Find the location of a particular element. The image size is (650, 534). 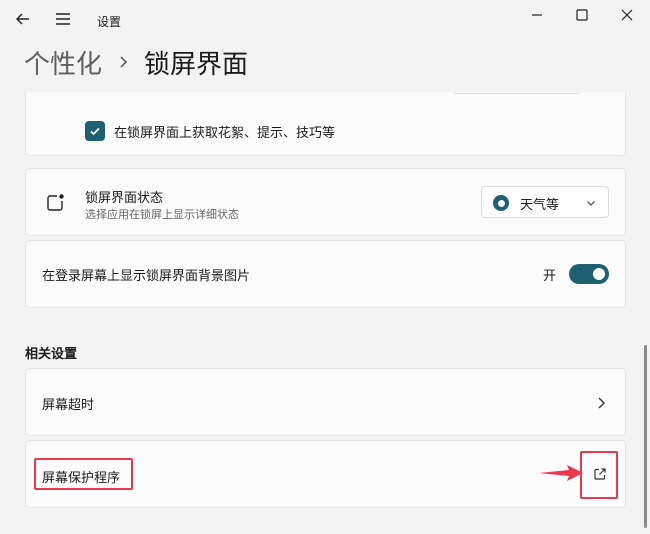

toggle-knob is located at coordinates (599, 274).